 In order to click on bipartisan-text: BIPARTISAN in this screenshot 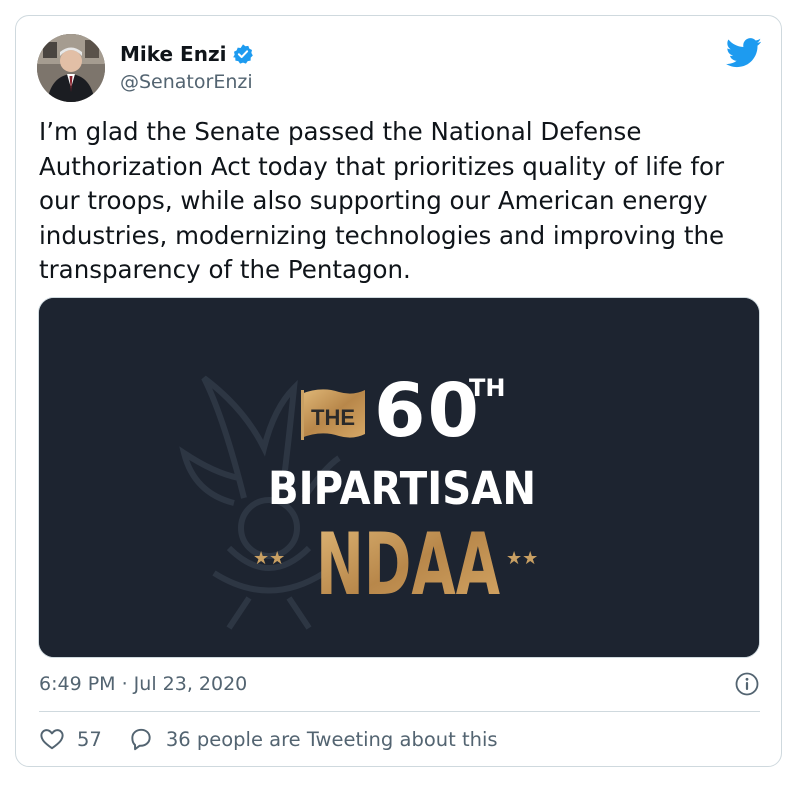, I will do `click(402, 488)`.